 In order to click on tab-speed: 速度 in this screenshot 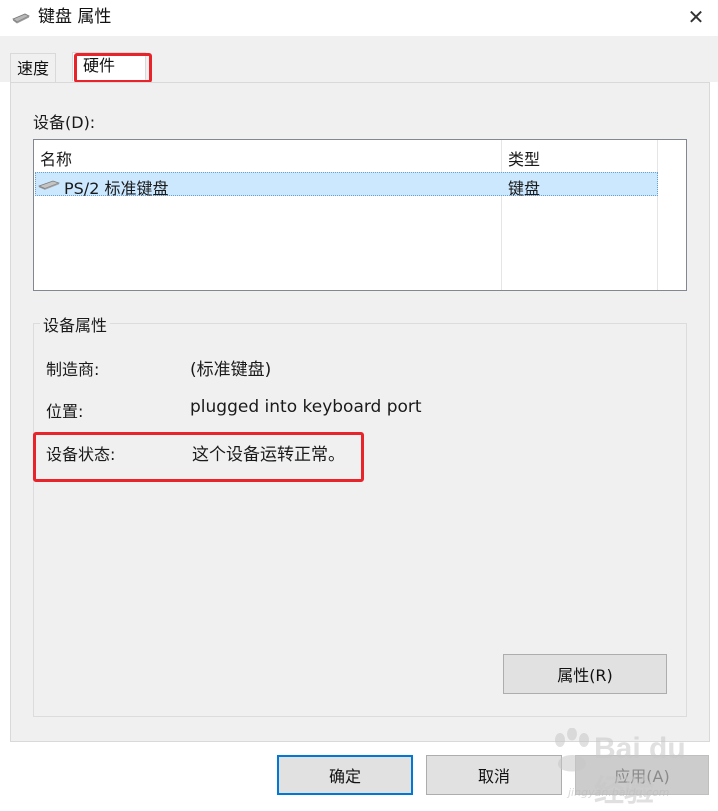, I will do `click(33, 67)`.